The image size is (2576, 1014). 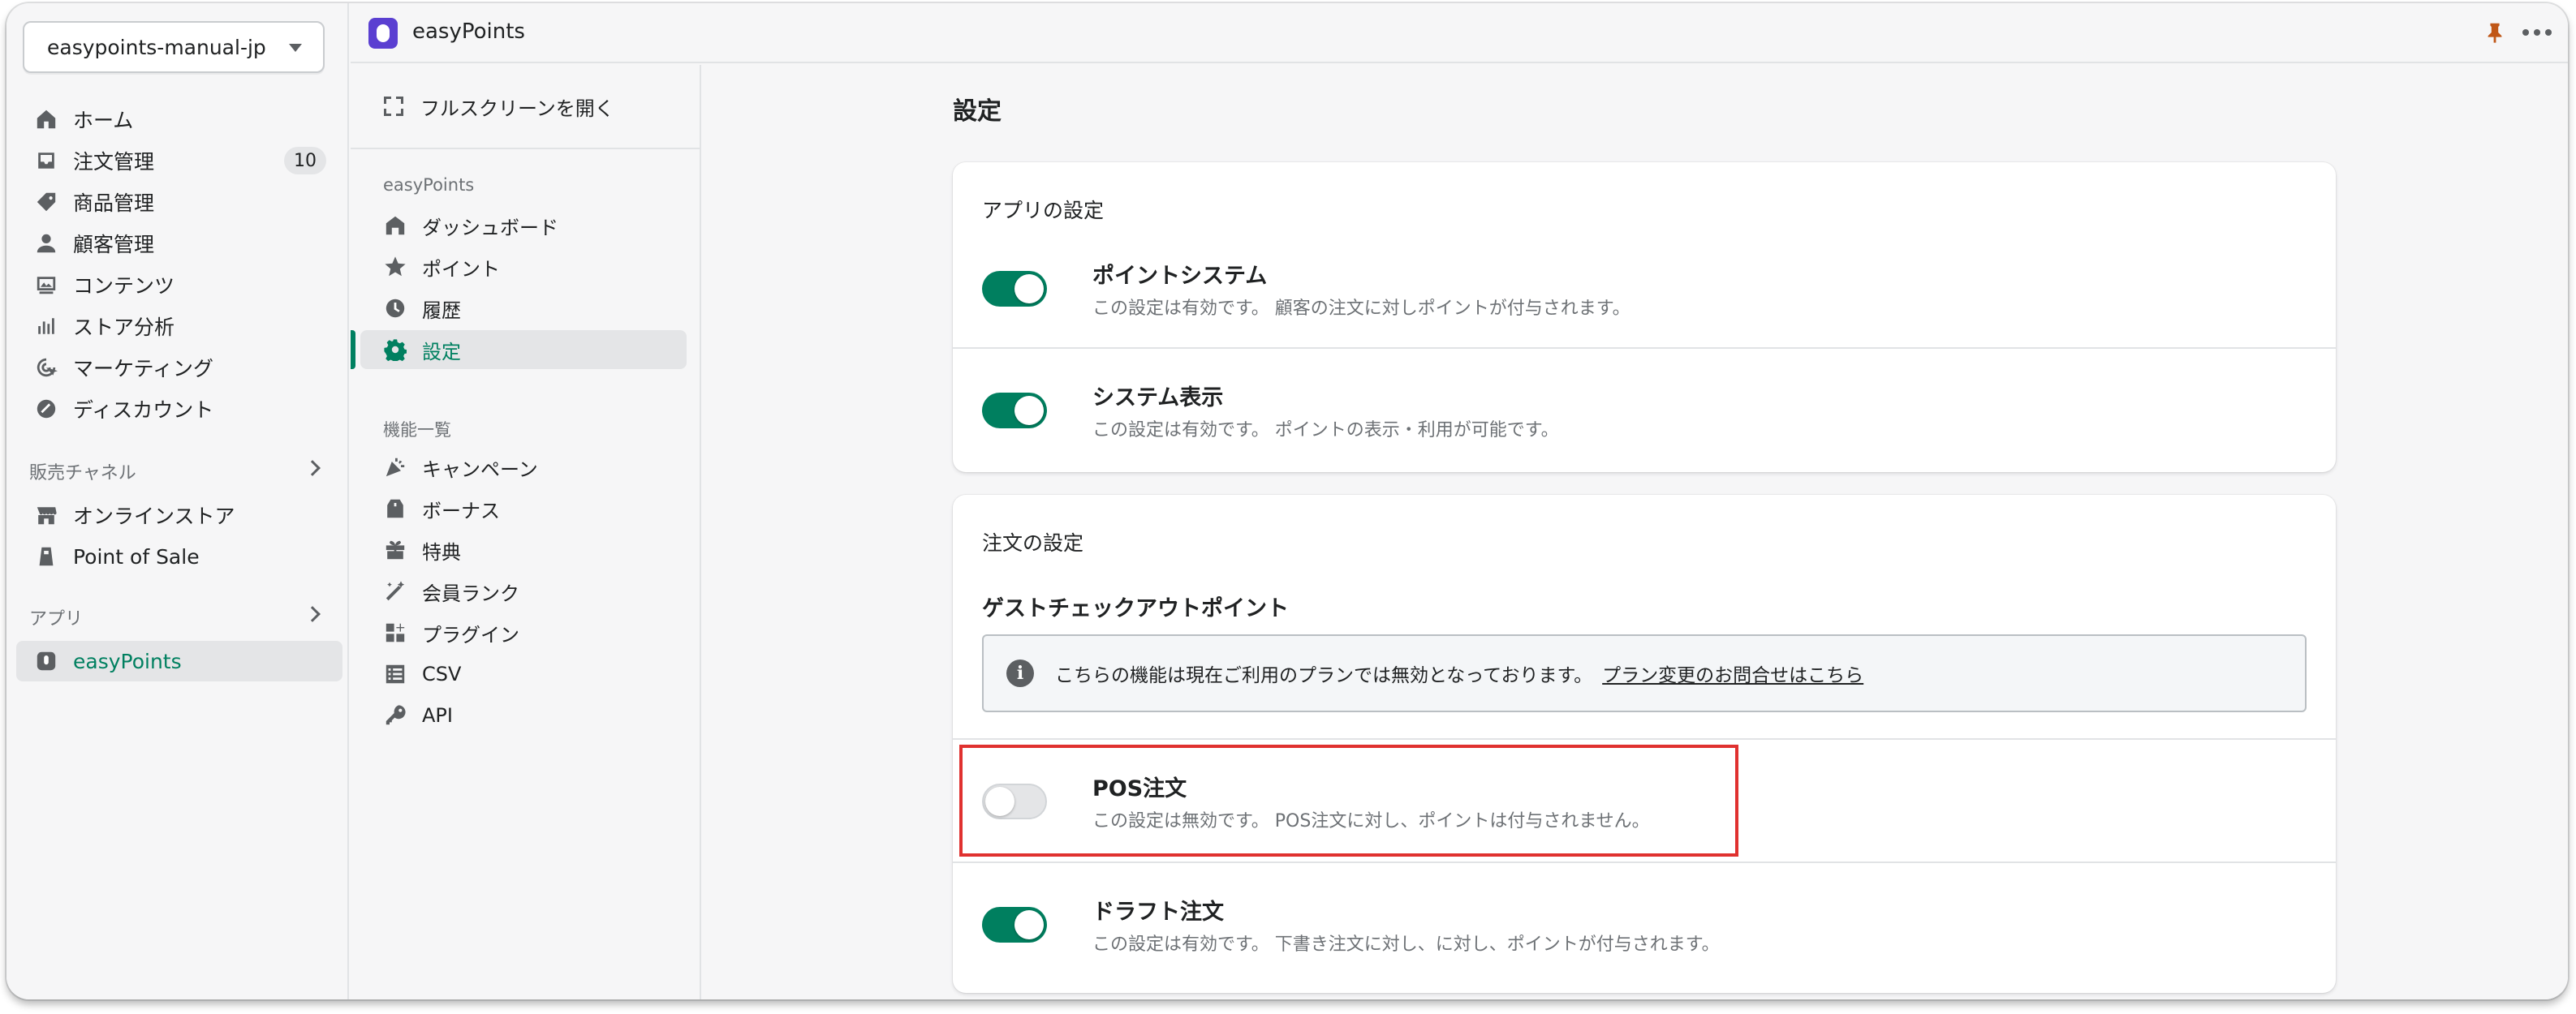 I want to click on info-icon: i, so click(x=1020, y=674).